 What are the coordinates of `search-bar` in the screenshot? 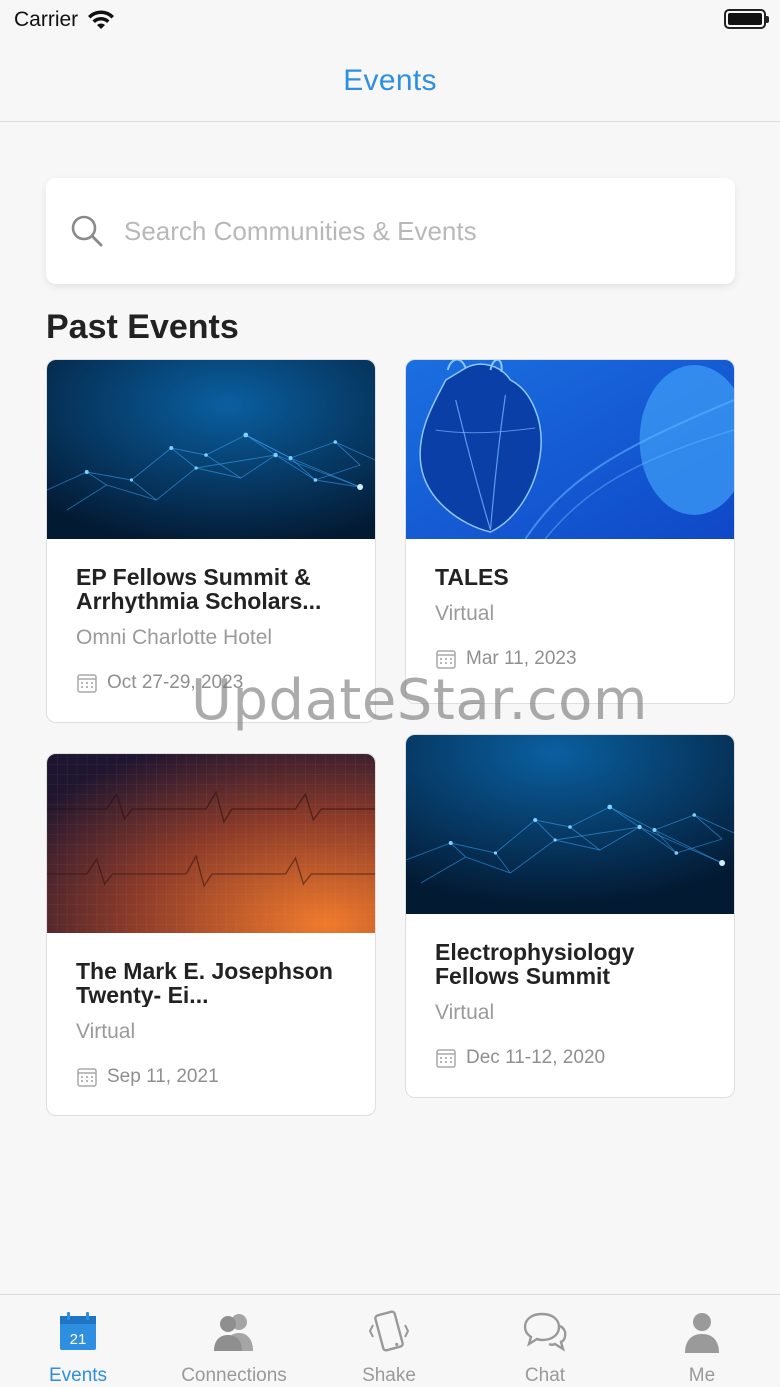 It's located at (390, 231).